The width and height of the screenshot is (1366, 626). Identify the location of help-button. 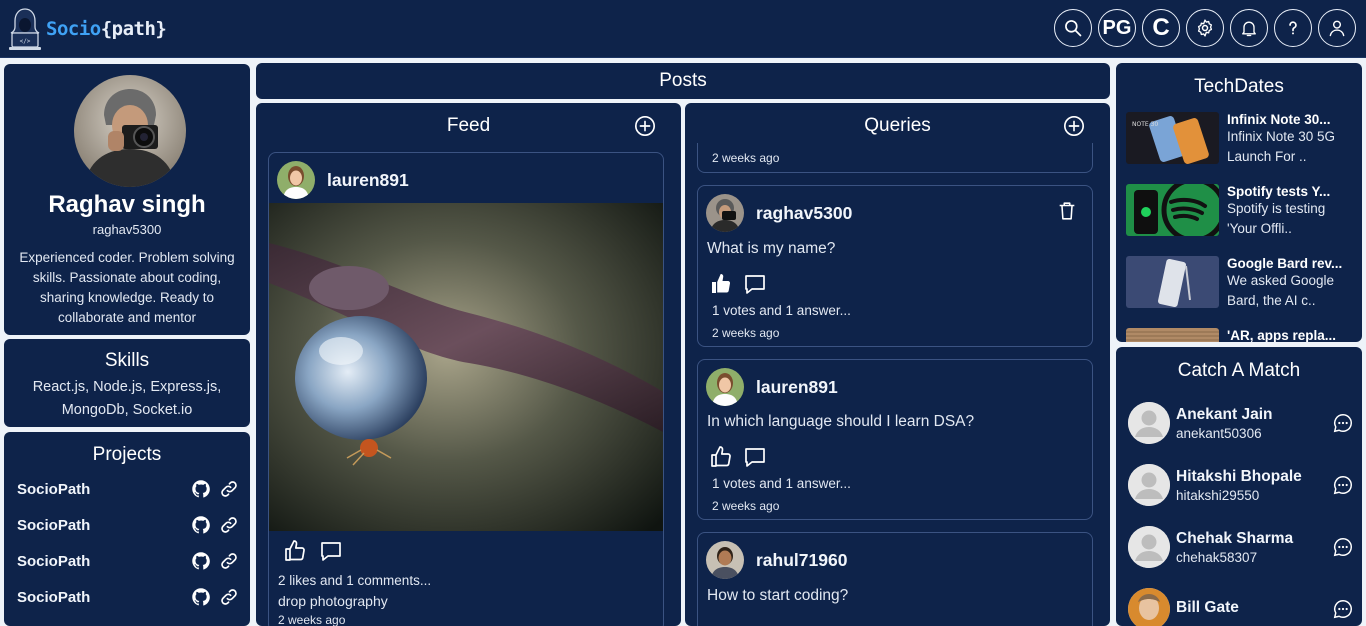
(1293, 28).